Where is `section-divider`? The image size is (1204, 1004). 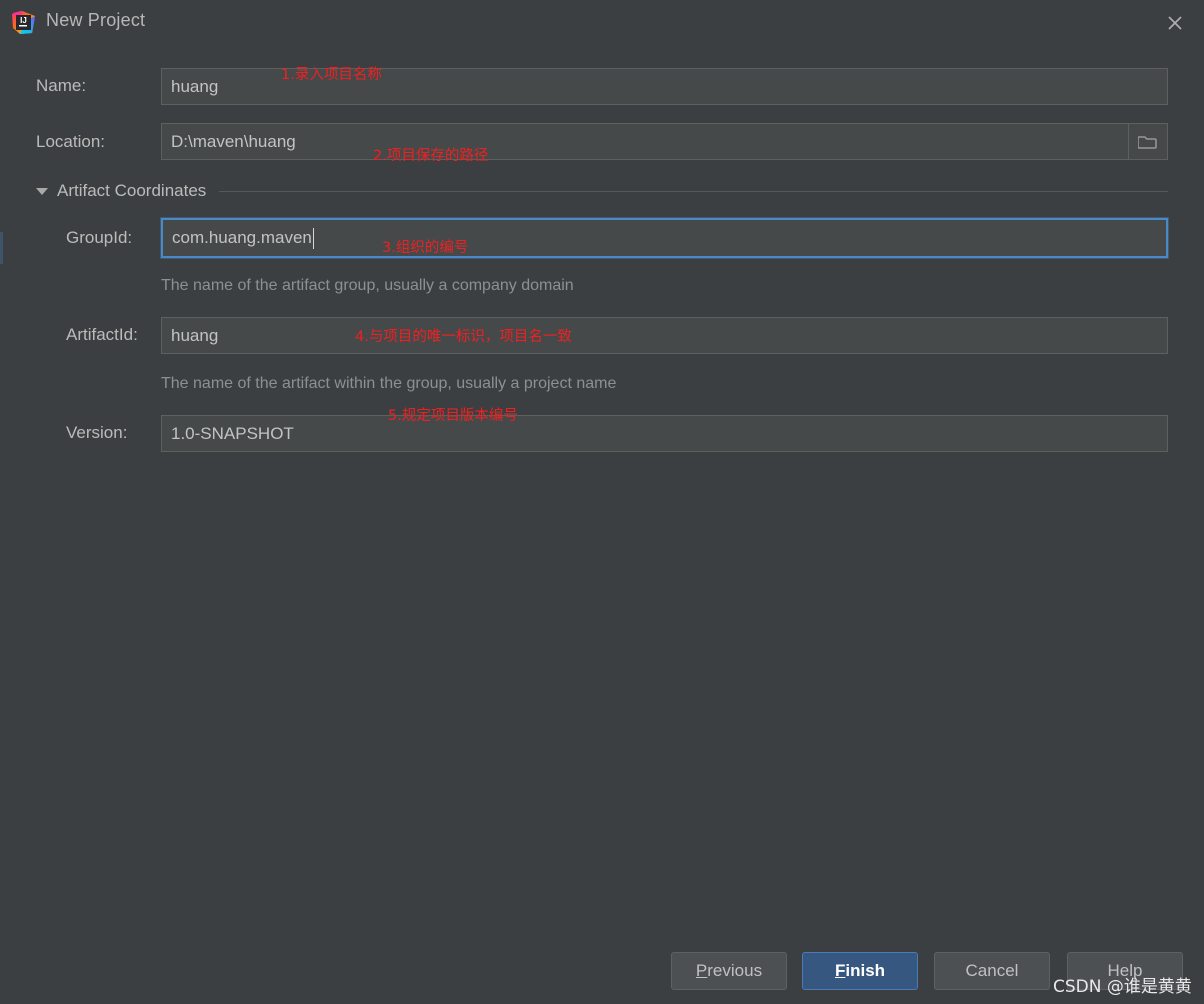
section-divider is located at coordinates (693, 191).